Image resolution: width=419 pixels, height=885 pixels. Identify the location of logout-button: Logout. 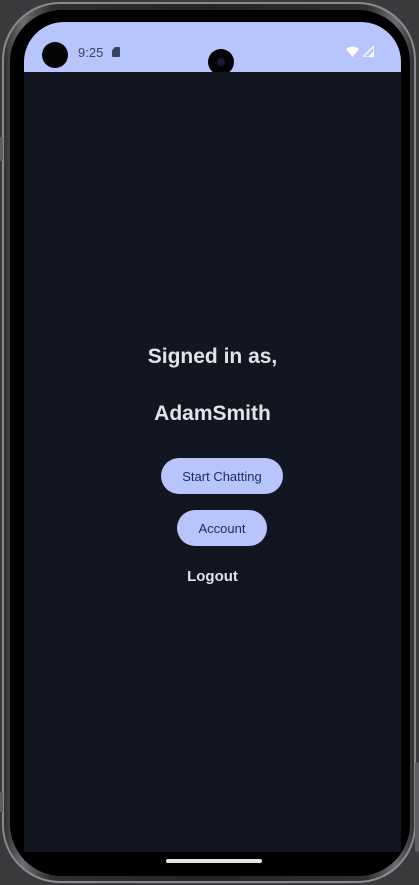
(212, 576).